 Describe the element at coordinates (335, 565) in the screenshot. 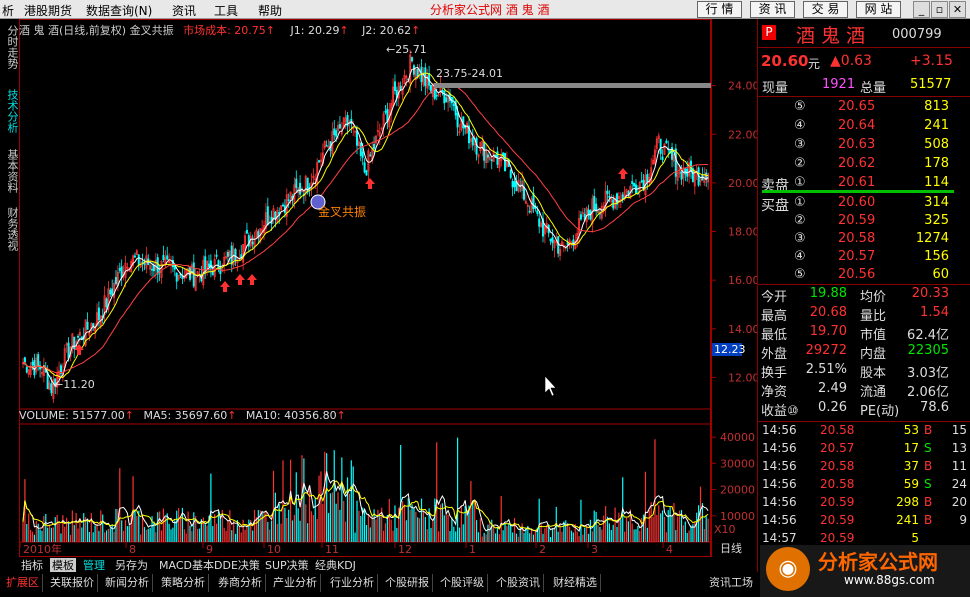

I see `tab-kdj: 经典KDJ` at that location.